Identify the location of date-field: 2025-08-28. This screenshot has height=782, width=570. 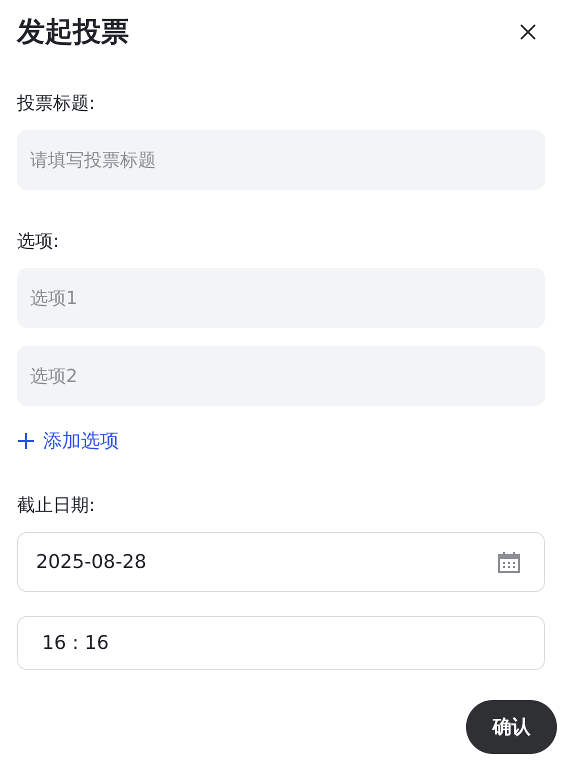
(281, 562).